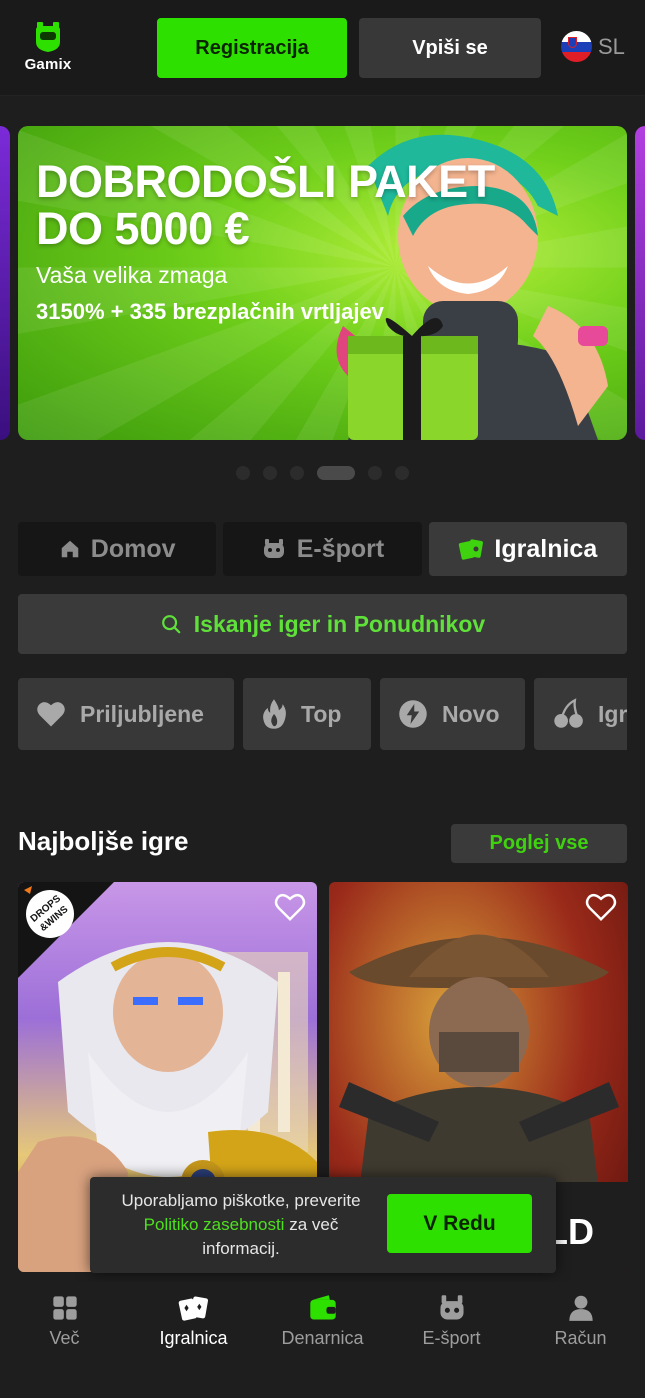 Image resolution: width=645 pixels, height=1398 pixels. I want to click on banner-prev-slide, so click(5, 283).